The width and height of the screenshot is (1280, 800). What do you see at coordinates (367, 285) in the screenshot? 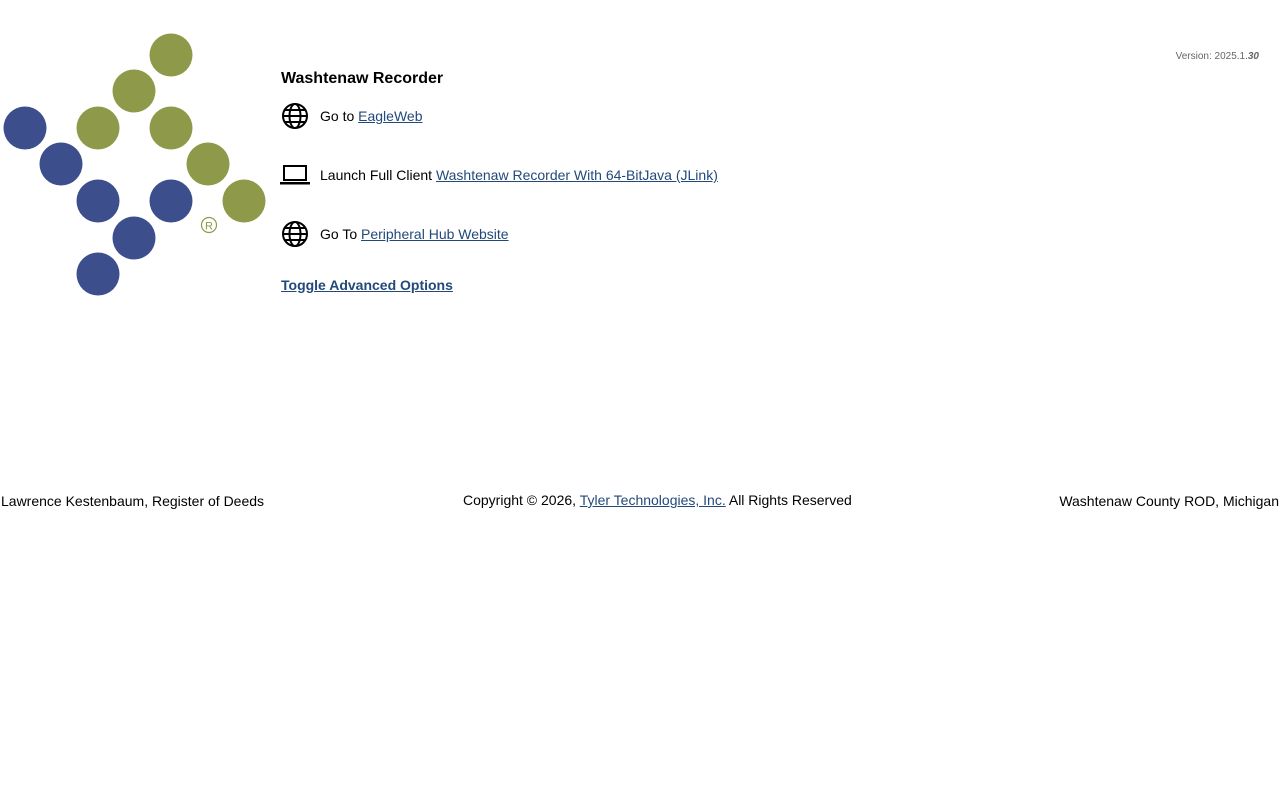
I see `toggle-advanced-options-link: Toggle Advanced Options` at bounding box center [367, 285].